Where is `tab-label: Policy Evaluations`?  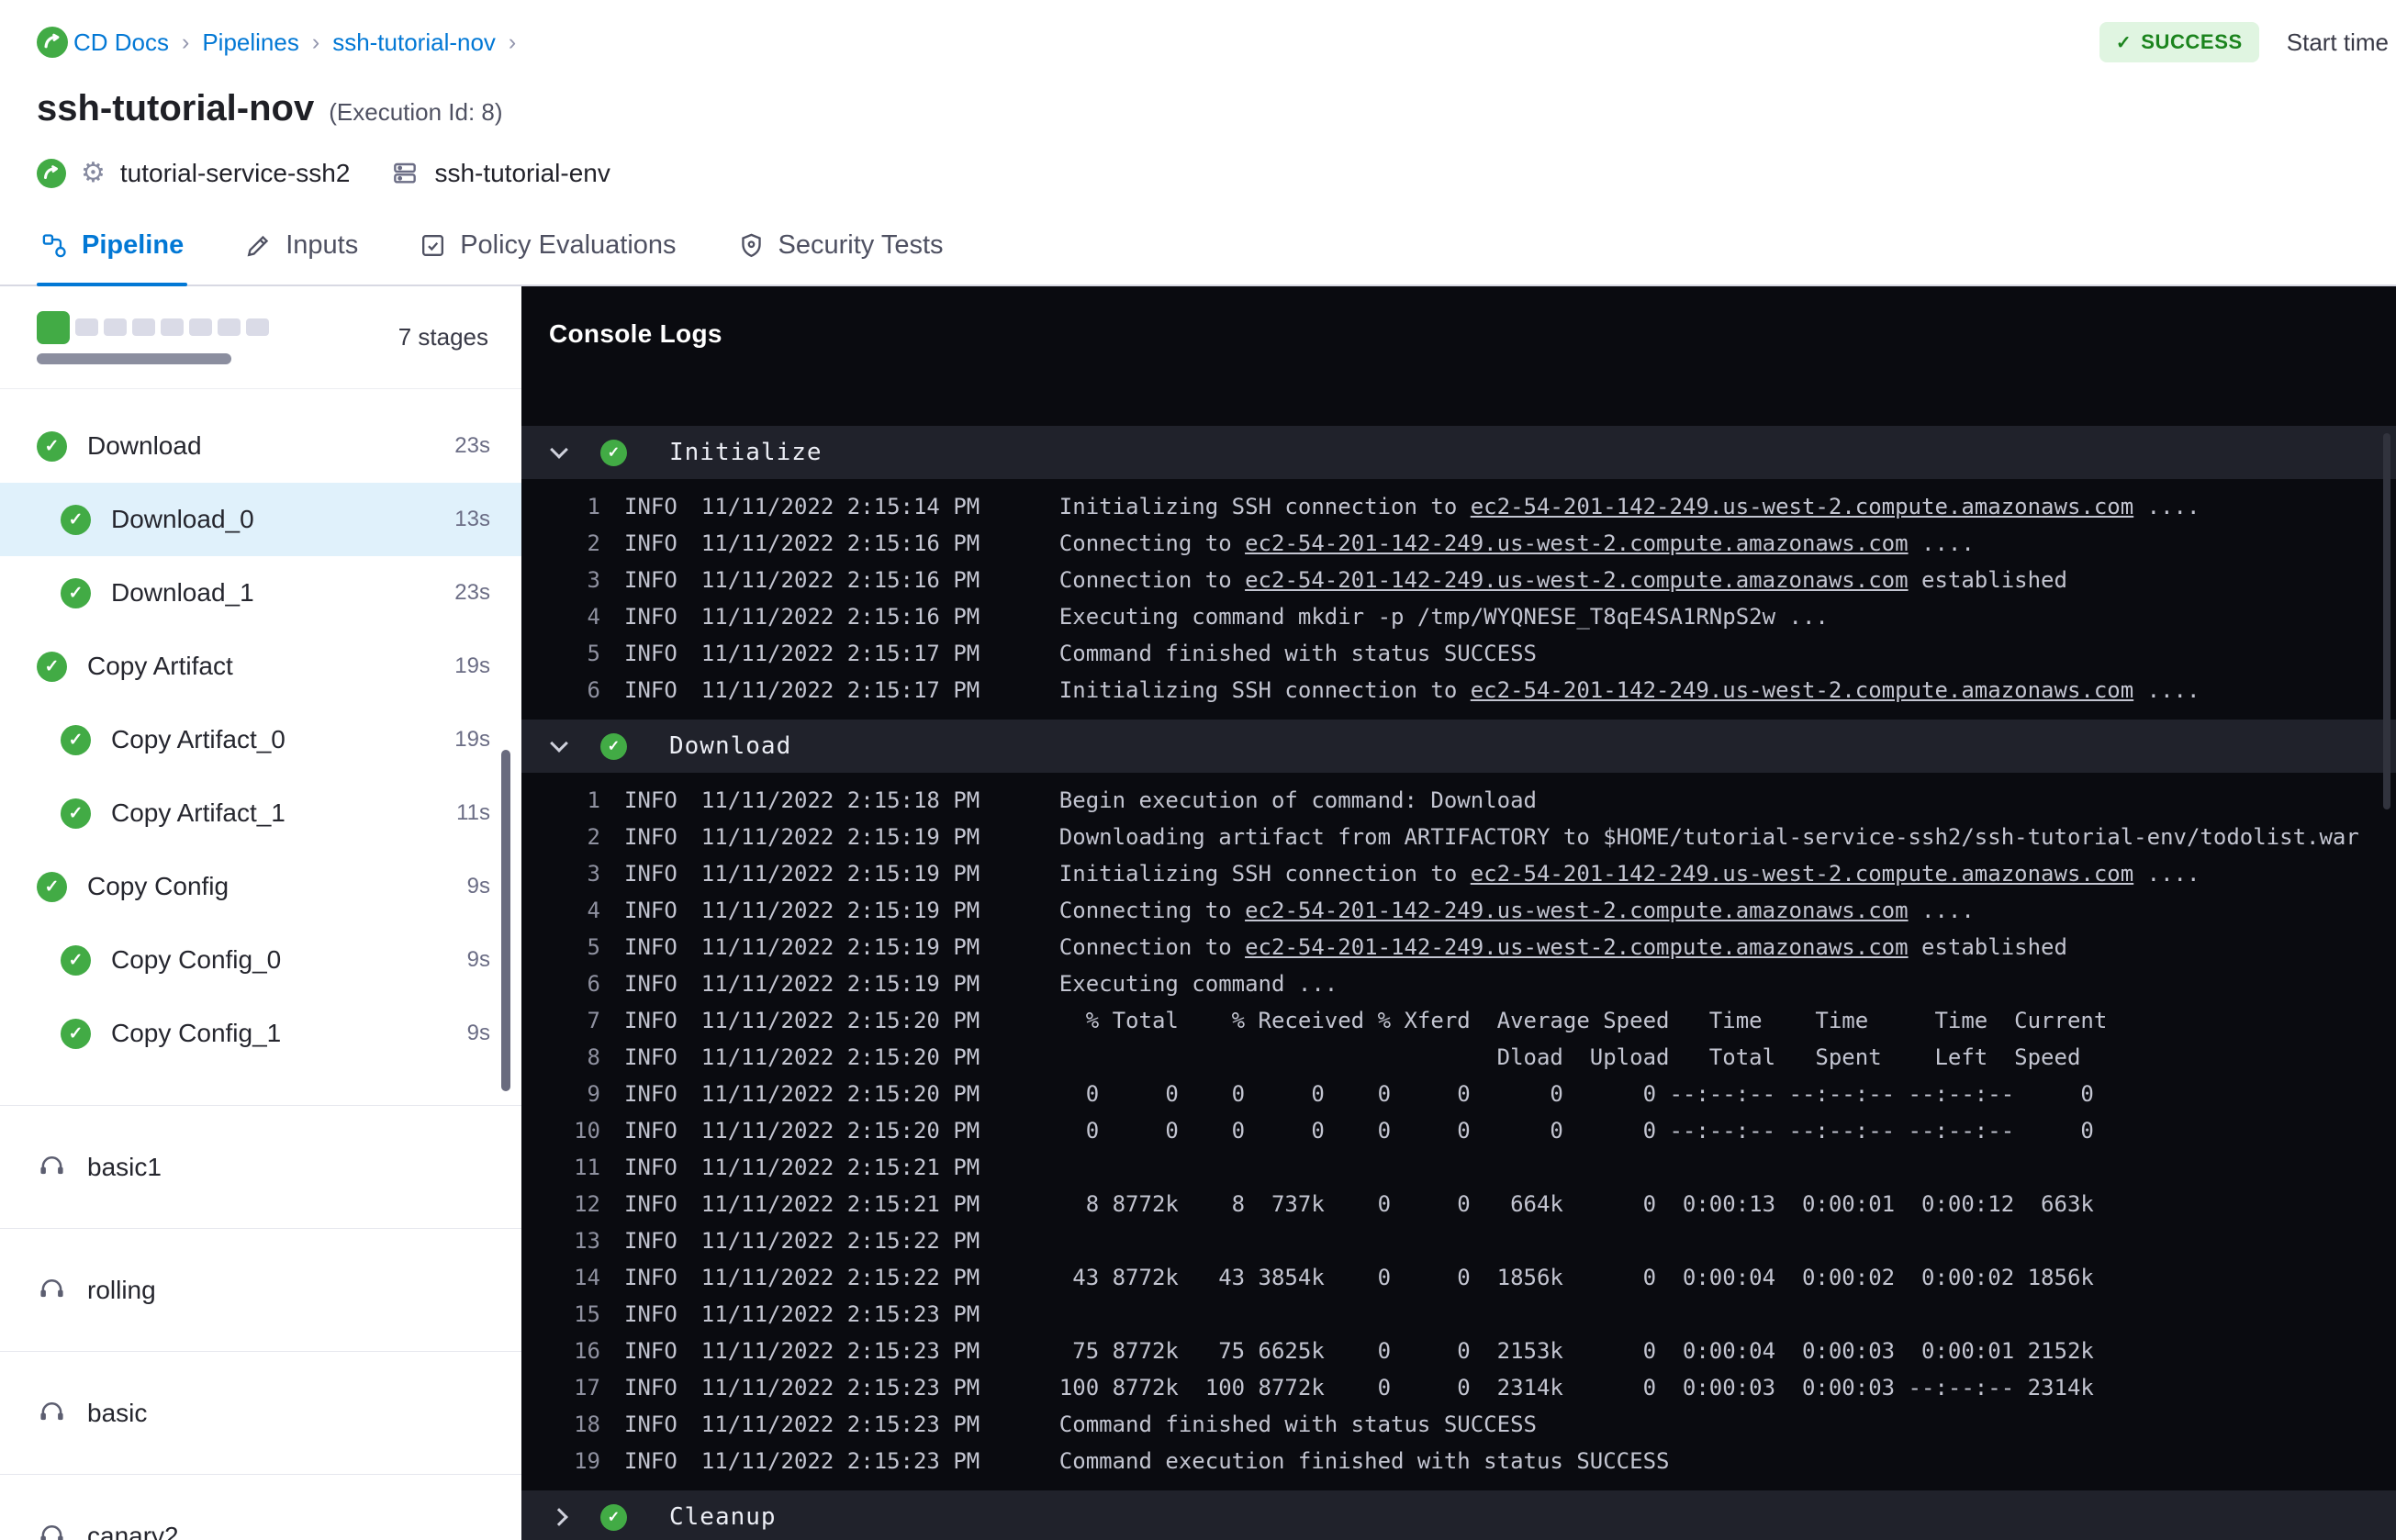
tab-label: Policy Evaluations is located at coordinates (569, 245).